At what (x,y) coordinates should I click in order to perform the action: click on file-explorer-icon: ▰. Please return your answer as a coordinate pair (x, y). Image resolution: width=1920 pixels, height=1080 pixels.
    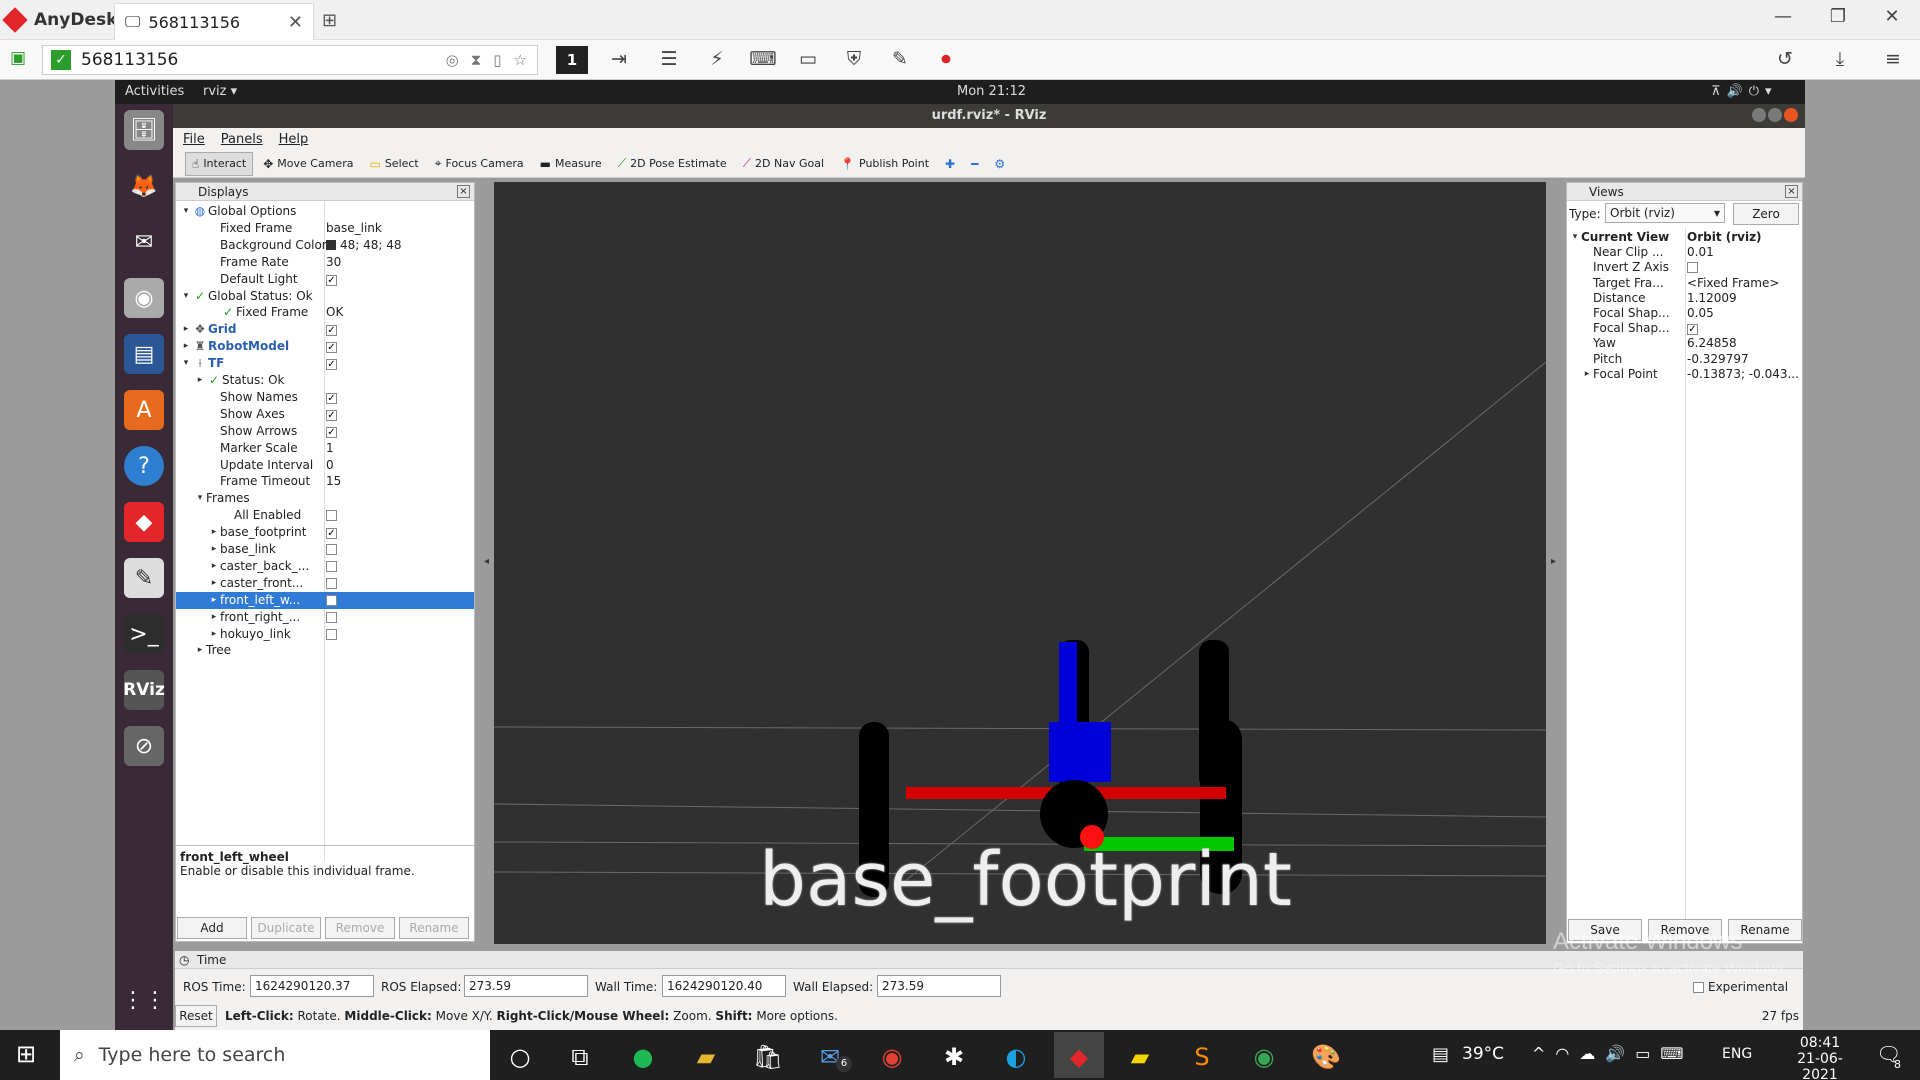
    Looking at the image, I should click on (706, 1057).